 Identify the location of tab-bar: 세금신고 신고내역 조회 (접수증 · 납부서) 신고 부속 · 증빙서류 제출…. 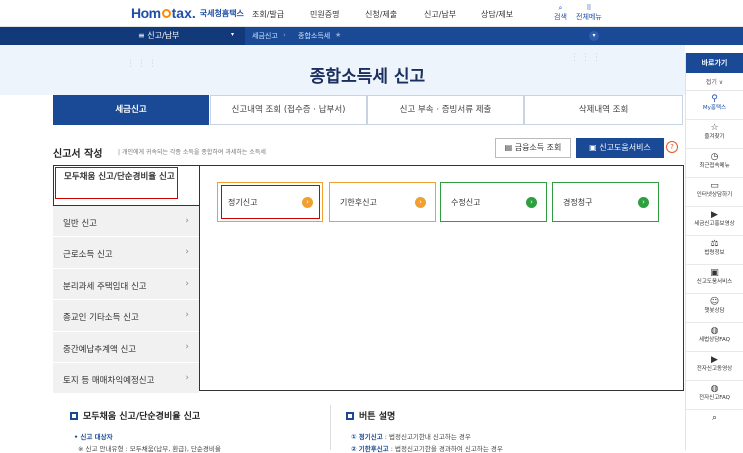
(368, 110).